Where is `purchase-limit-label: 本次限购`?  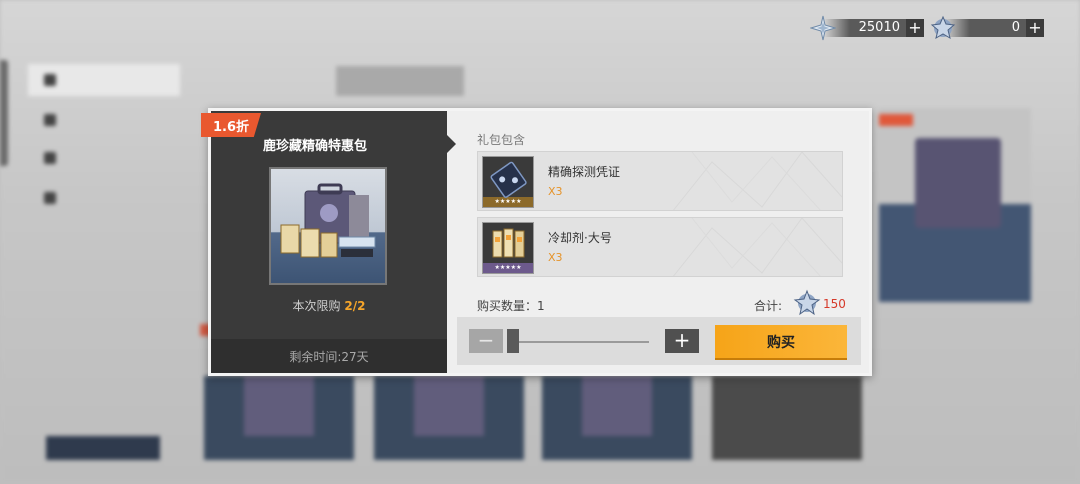 purchase-limit-label: 本次限购 is located at coordinates (316, 306).